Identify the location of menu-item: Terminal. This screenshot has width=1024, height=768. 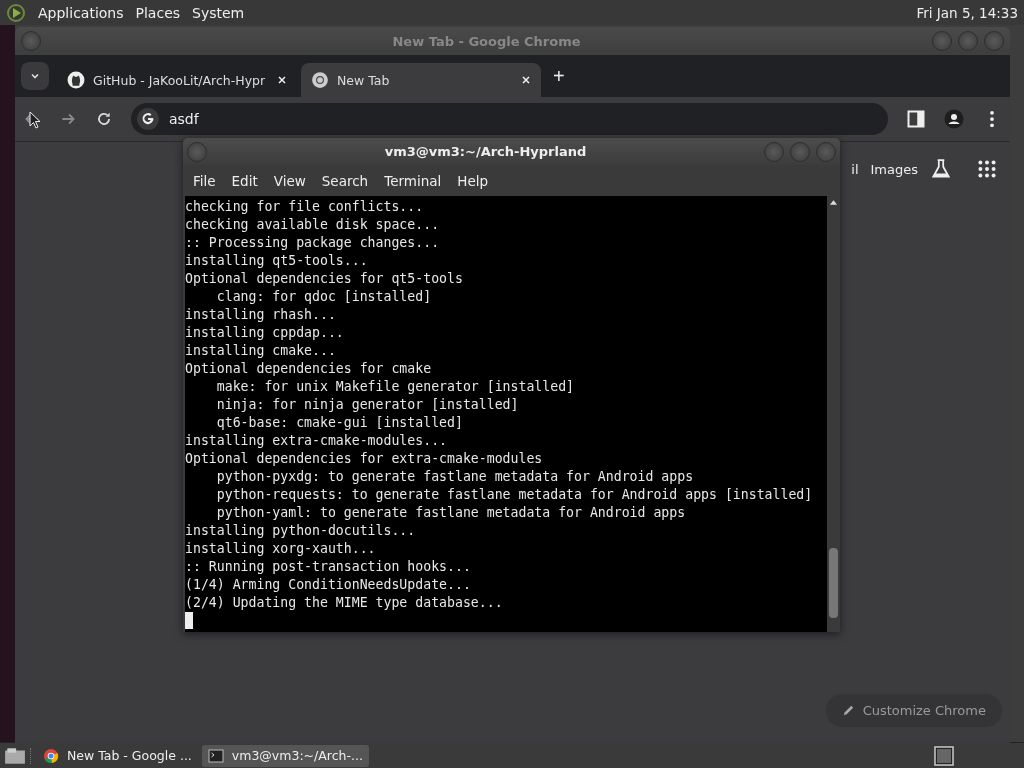
(413, 180).